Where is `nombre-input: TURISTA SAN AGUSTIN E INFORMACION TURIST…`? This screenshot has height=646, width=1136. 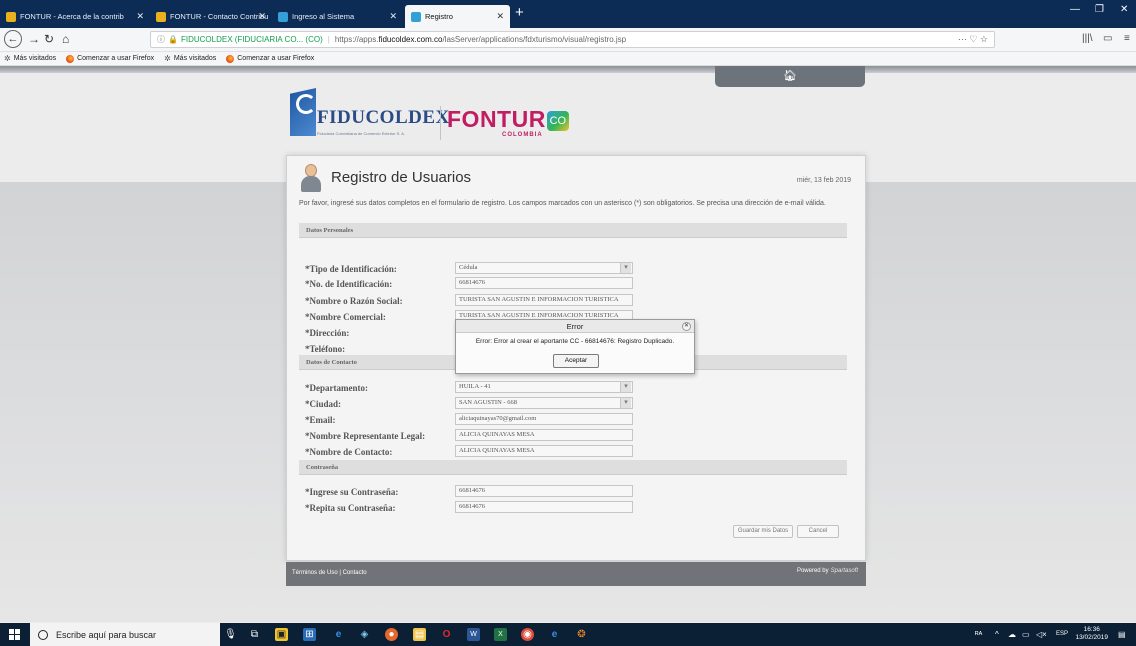 nombre-input: TURISTA SAN AGUSTIN E INFORMACION TURIST… is located at coordinates (544, 300).